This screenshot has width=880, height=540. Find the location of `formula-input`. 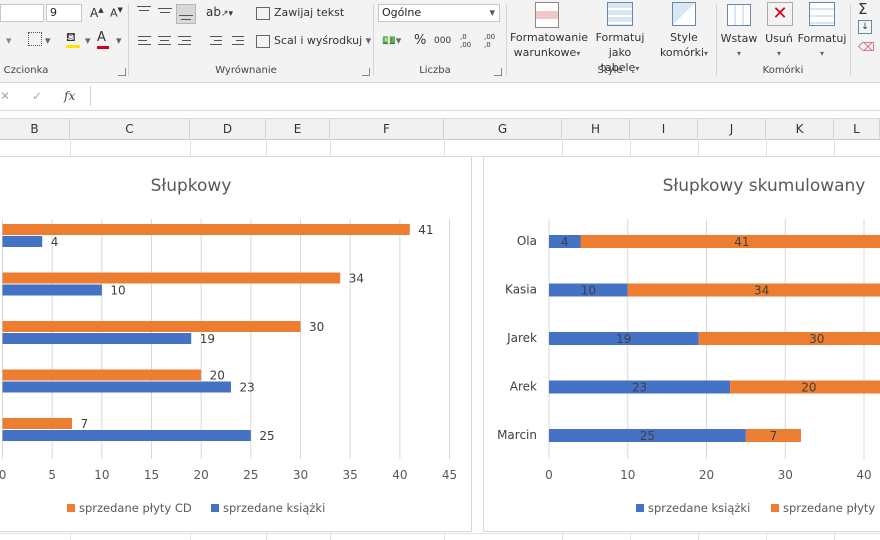

formula-input is located at coordinates (485, 96).